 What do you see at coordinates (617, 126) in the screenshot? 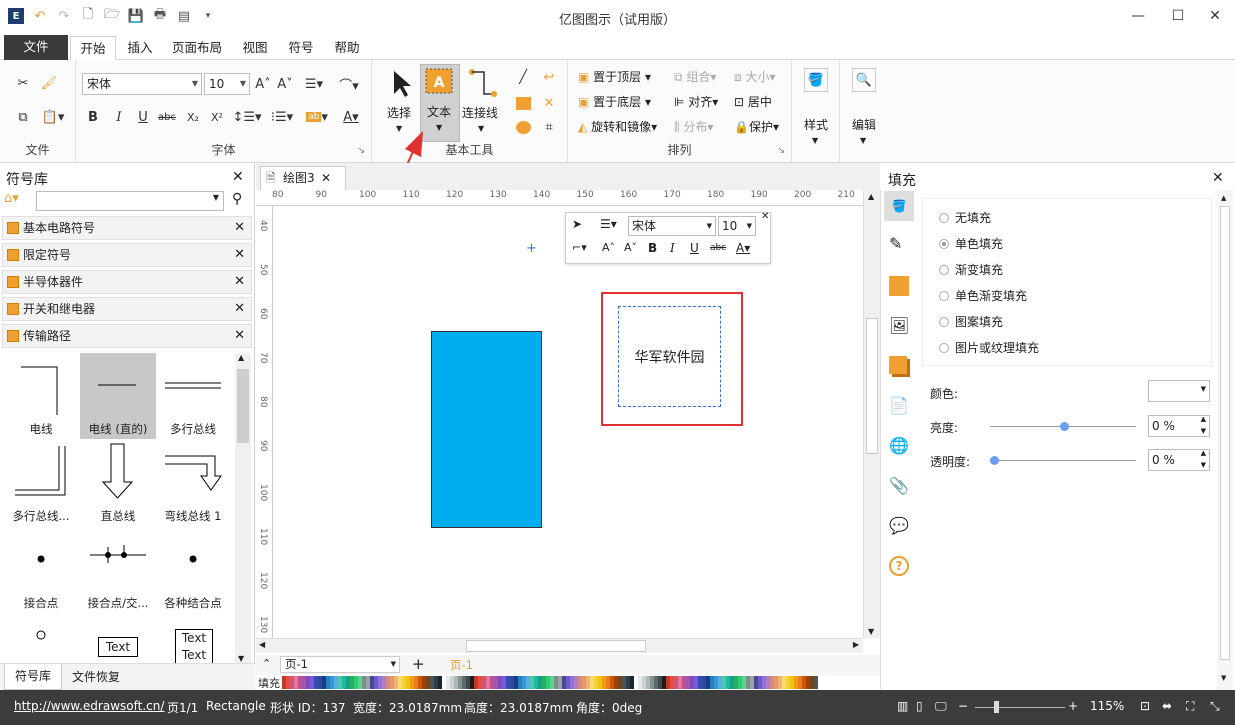
I see `rotate-mirror-button: ◭ 旋转和镜像▾` at bounding box center [617, 126].